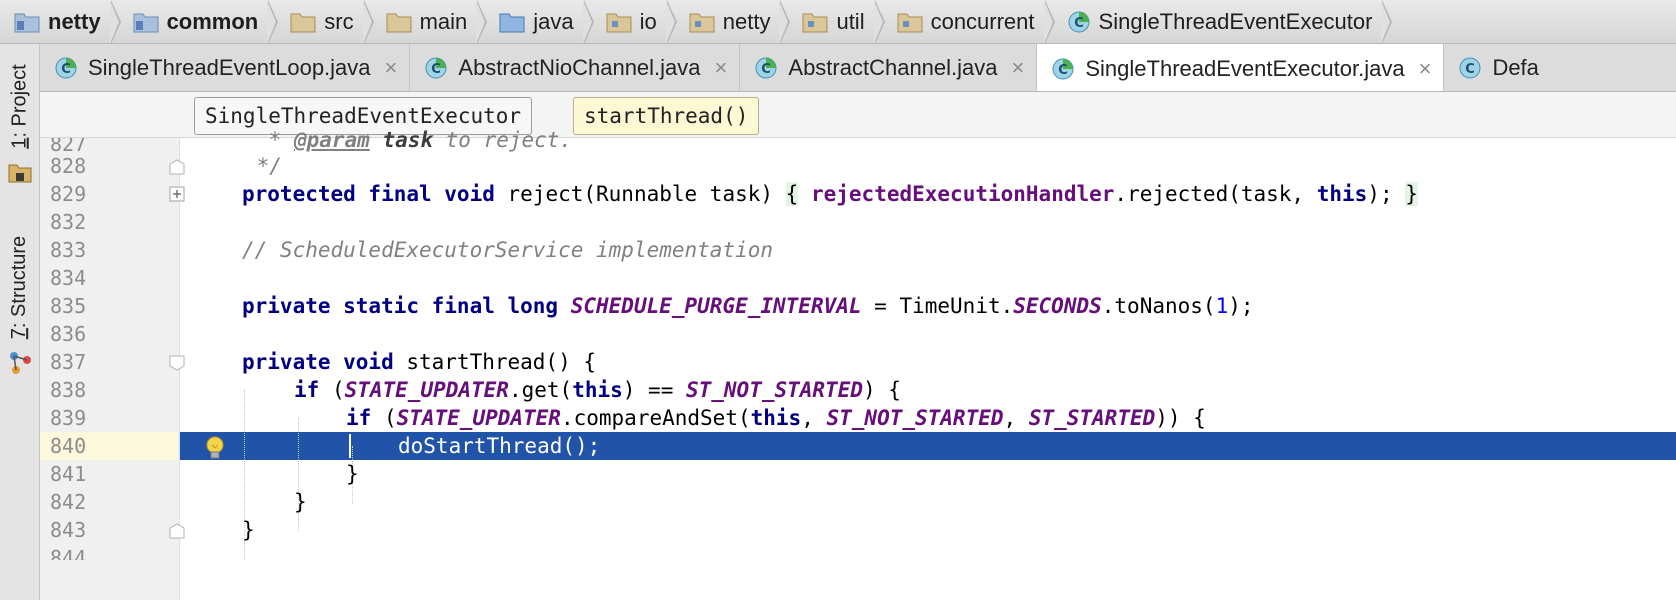 This screenshot has width=1676, height=600. What do you see at coordinates (68, 418) in the screenshot?
I see `line-number: 839` at bounding box center [68, 418].